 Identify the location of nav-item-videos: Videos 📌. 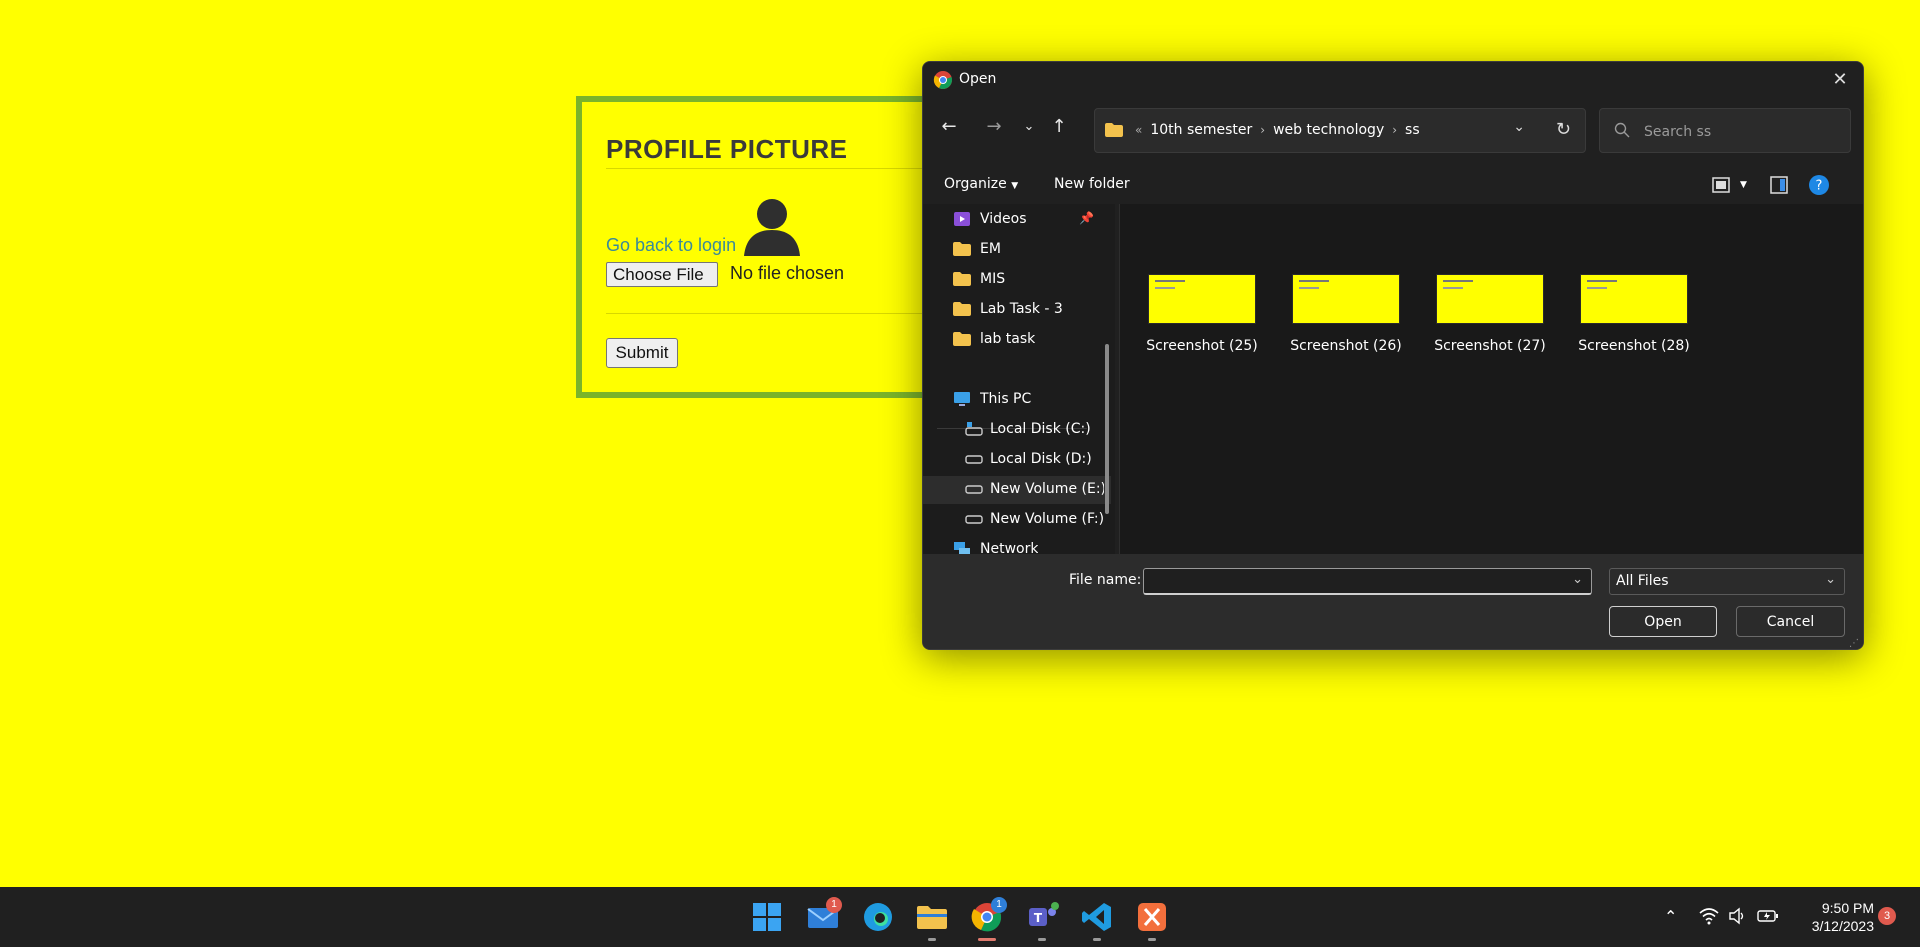
(1017, 220).